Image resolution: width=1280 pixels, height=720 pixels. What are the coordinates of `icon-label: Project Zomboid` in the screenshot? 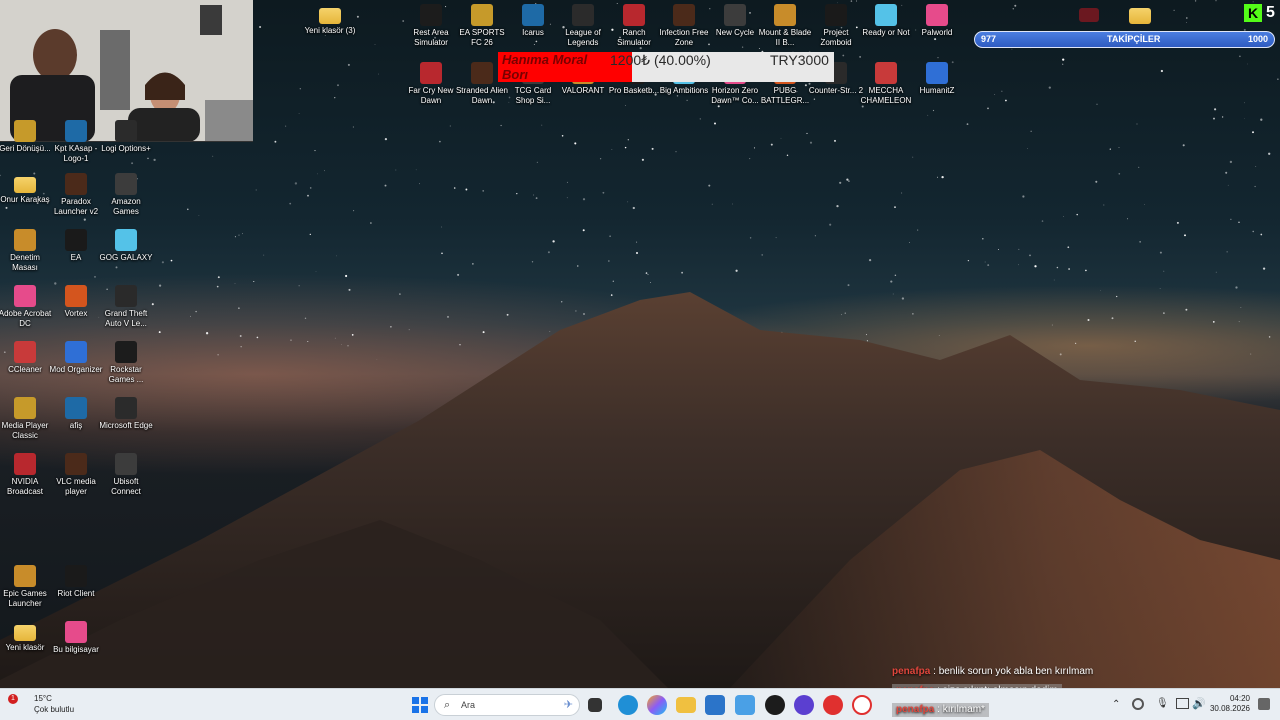 It's located at (836, 37).